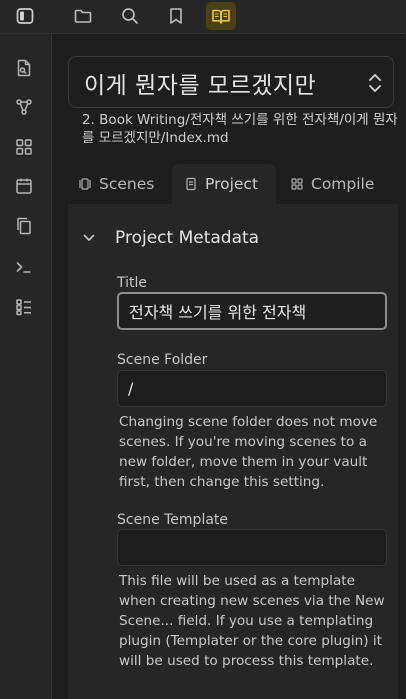  I want to click on scene-template-input, so click(252, 547).